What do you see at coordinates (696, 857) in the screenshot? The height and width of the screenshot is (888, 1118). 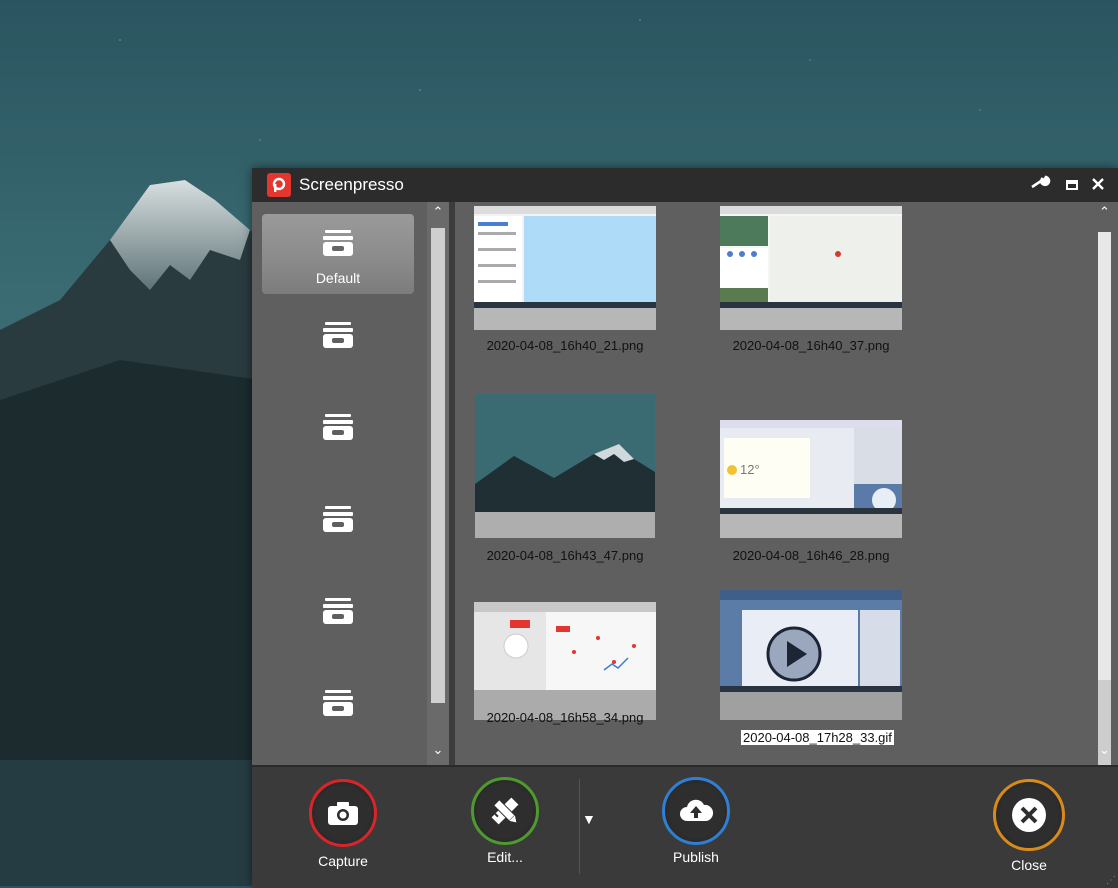 I see `publish-label: Publish` at bounding box center [696, 857].